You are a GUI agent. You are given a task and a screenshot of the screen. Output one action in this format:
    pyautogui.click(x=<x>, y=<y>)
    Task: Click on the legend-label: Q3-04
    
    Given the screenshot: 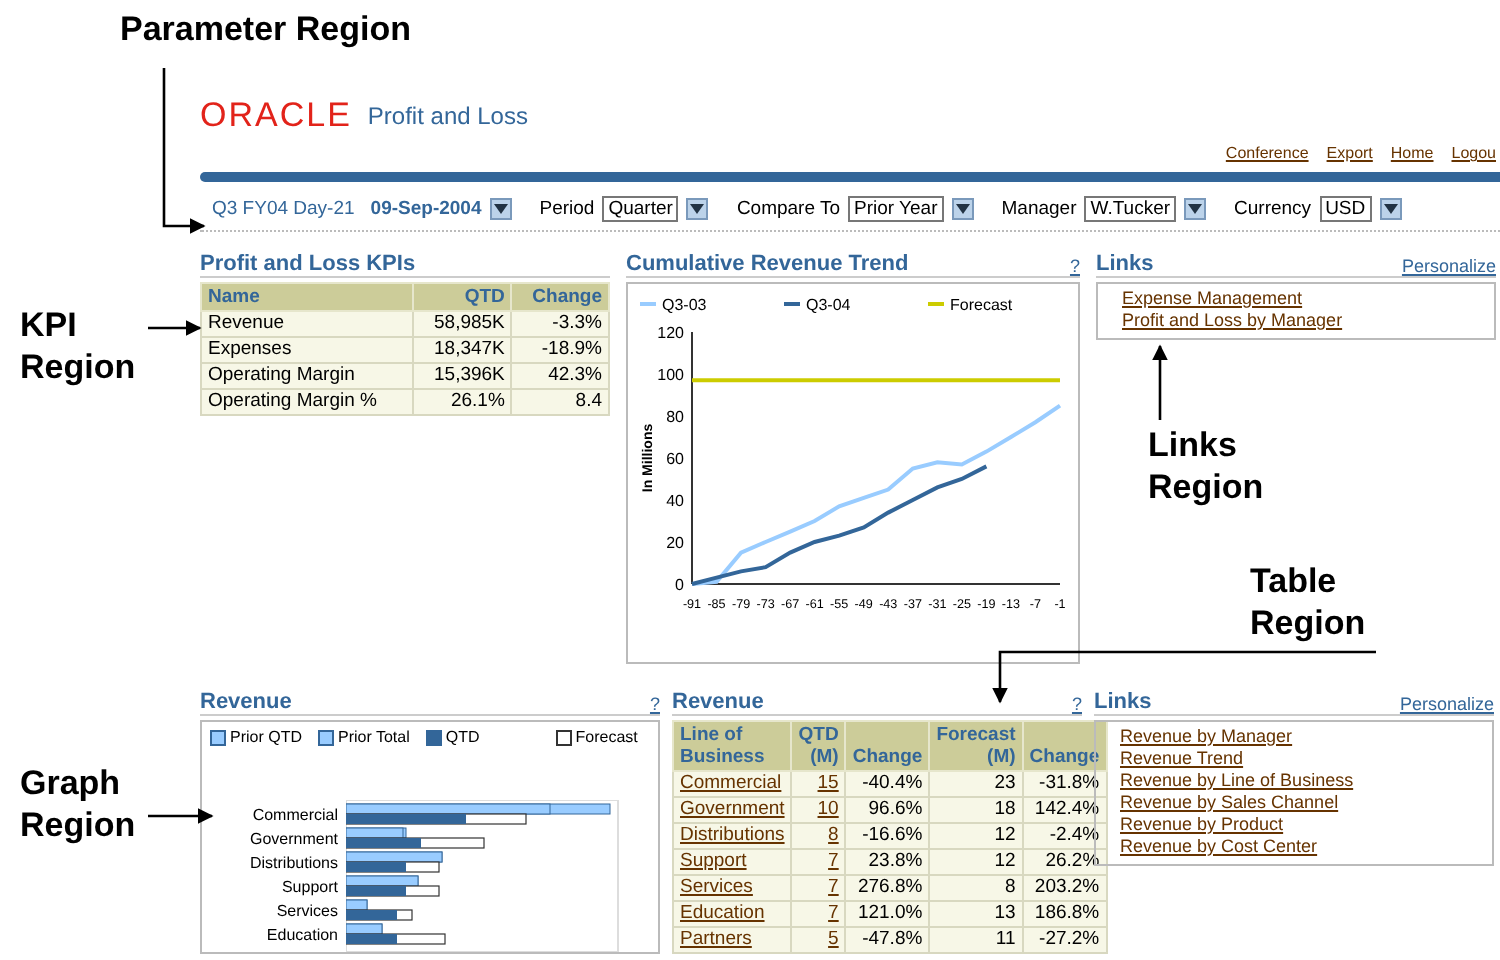 What is the action you would take?
    pyautogui.click(x=829, y=305)
    